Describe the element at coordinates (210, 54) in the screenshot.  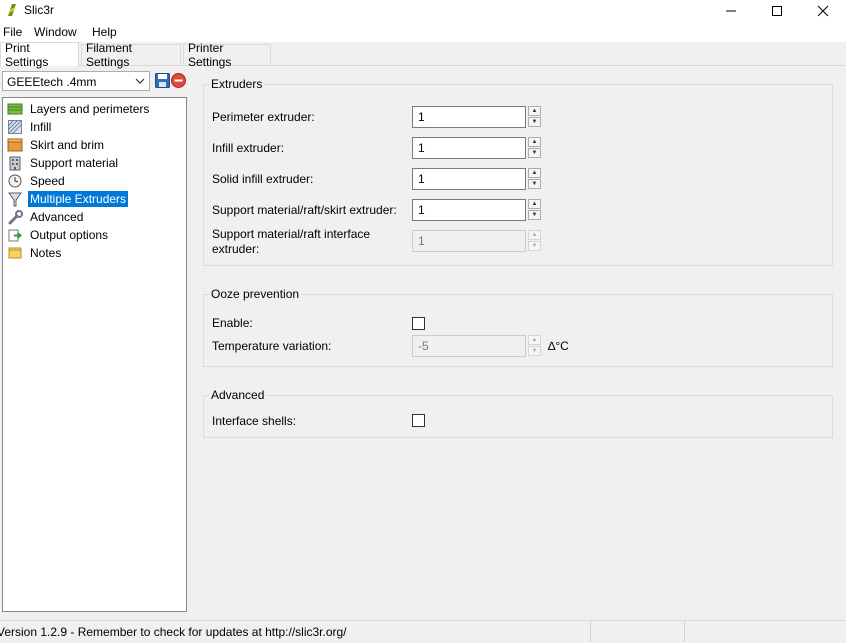
I see `tab-label: Printer Settings` at that location.